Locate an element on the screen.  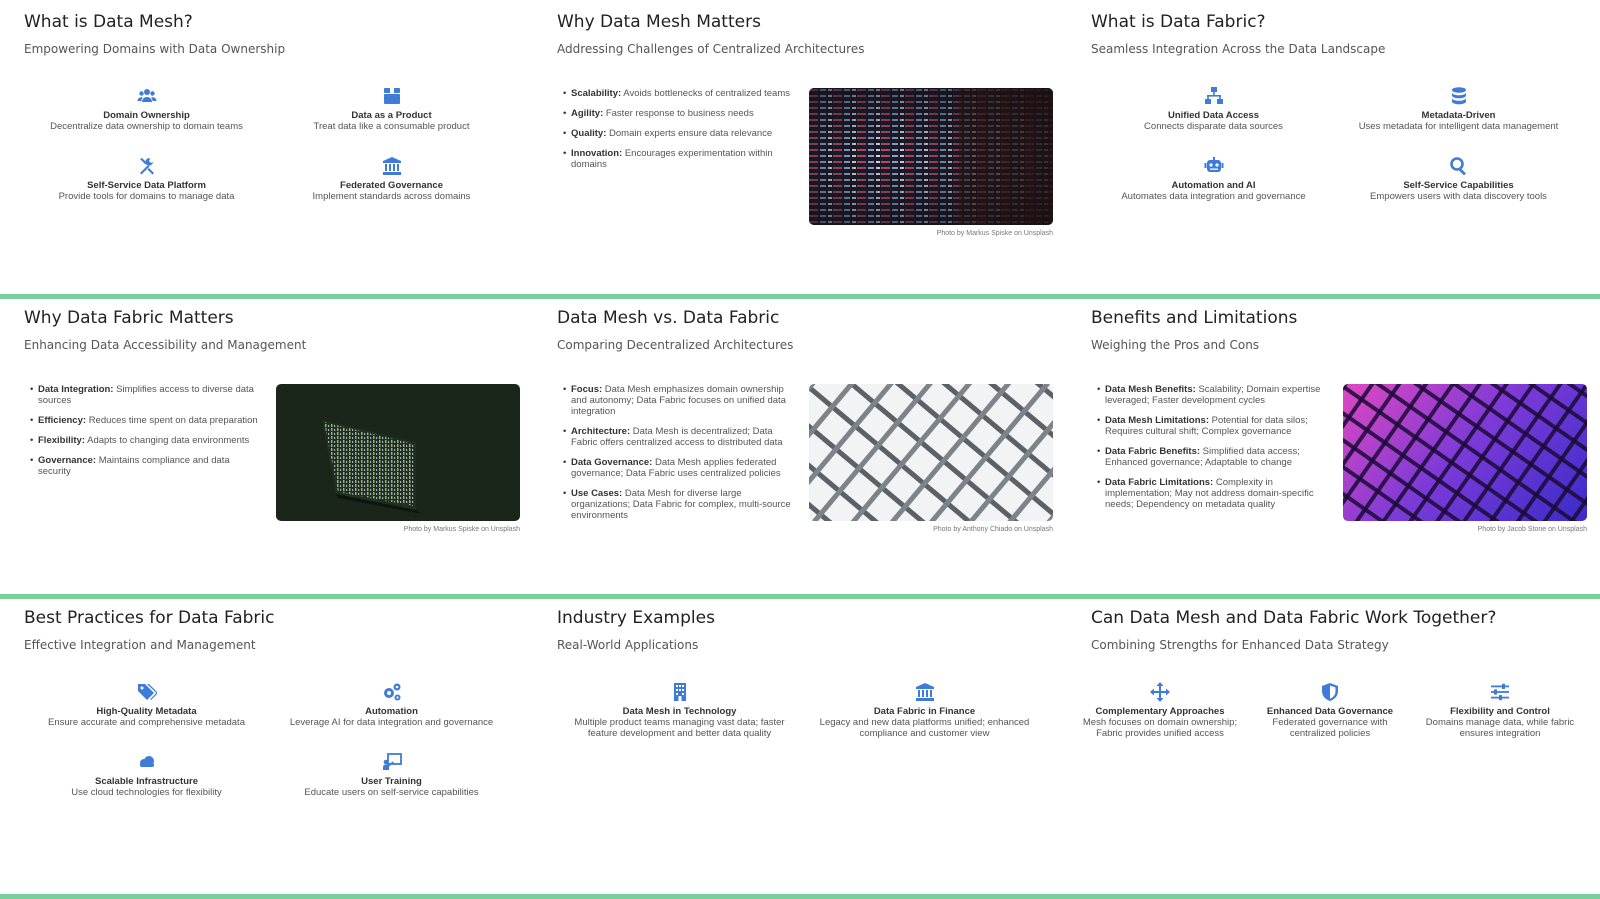
feature-title: Domain Ownership is located at coordinates (146, 115).